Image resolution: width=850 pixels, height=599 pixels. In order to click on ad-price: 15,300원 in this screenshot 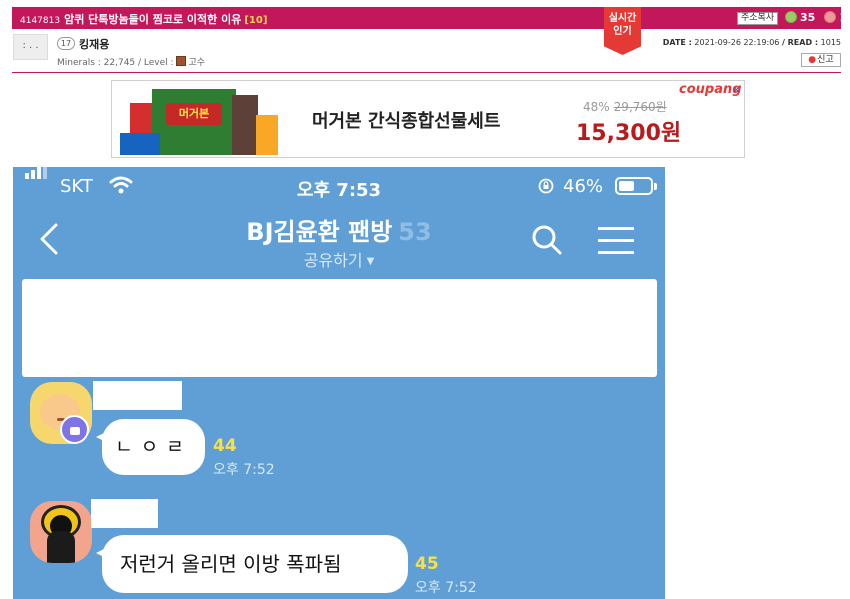, I will do `click(629, 133)`.